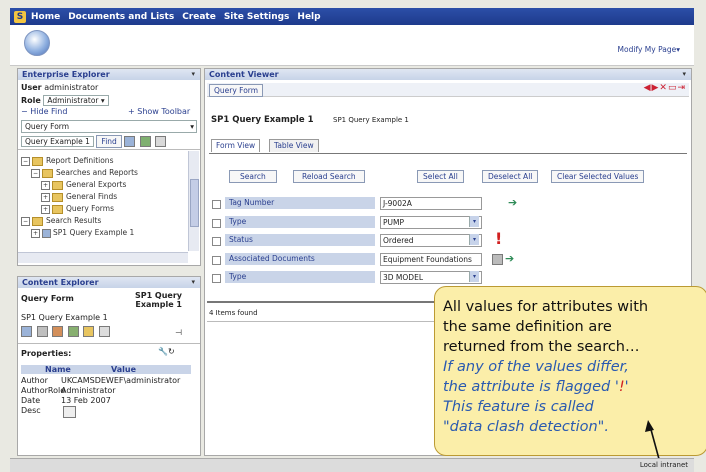 The width and height of the screenshot is (706, 472). Describe the element at coordinates (130, 141) in the screenshot. I see `tools-icon` at that location.